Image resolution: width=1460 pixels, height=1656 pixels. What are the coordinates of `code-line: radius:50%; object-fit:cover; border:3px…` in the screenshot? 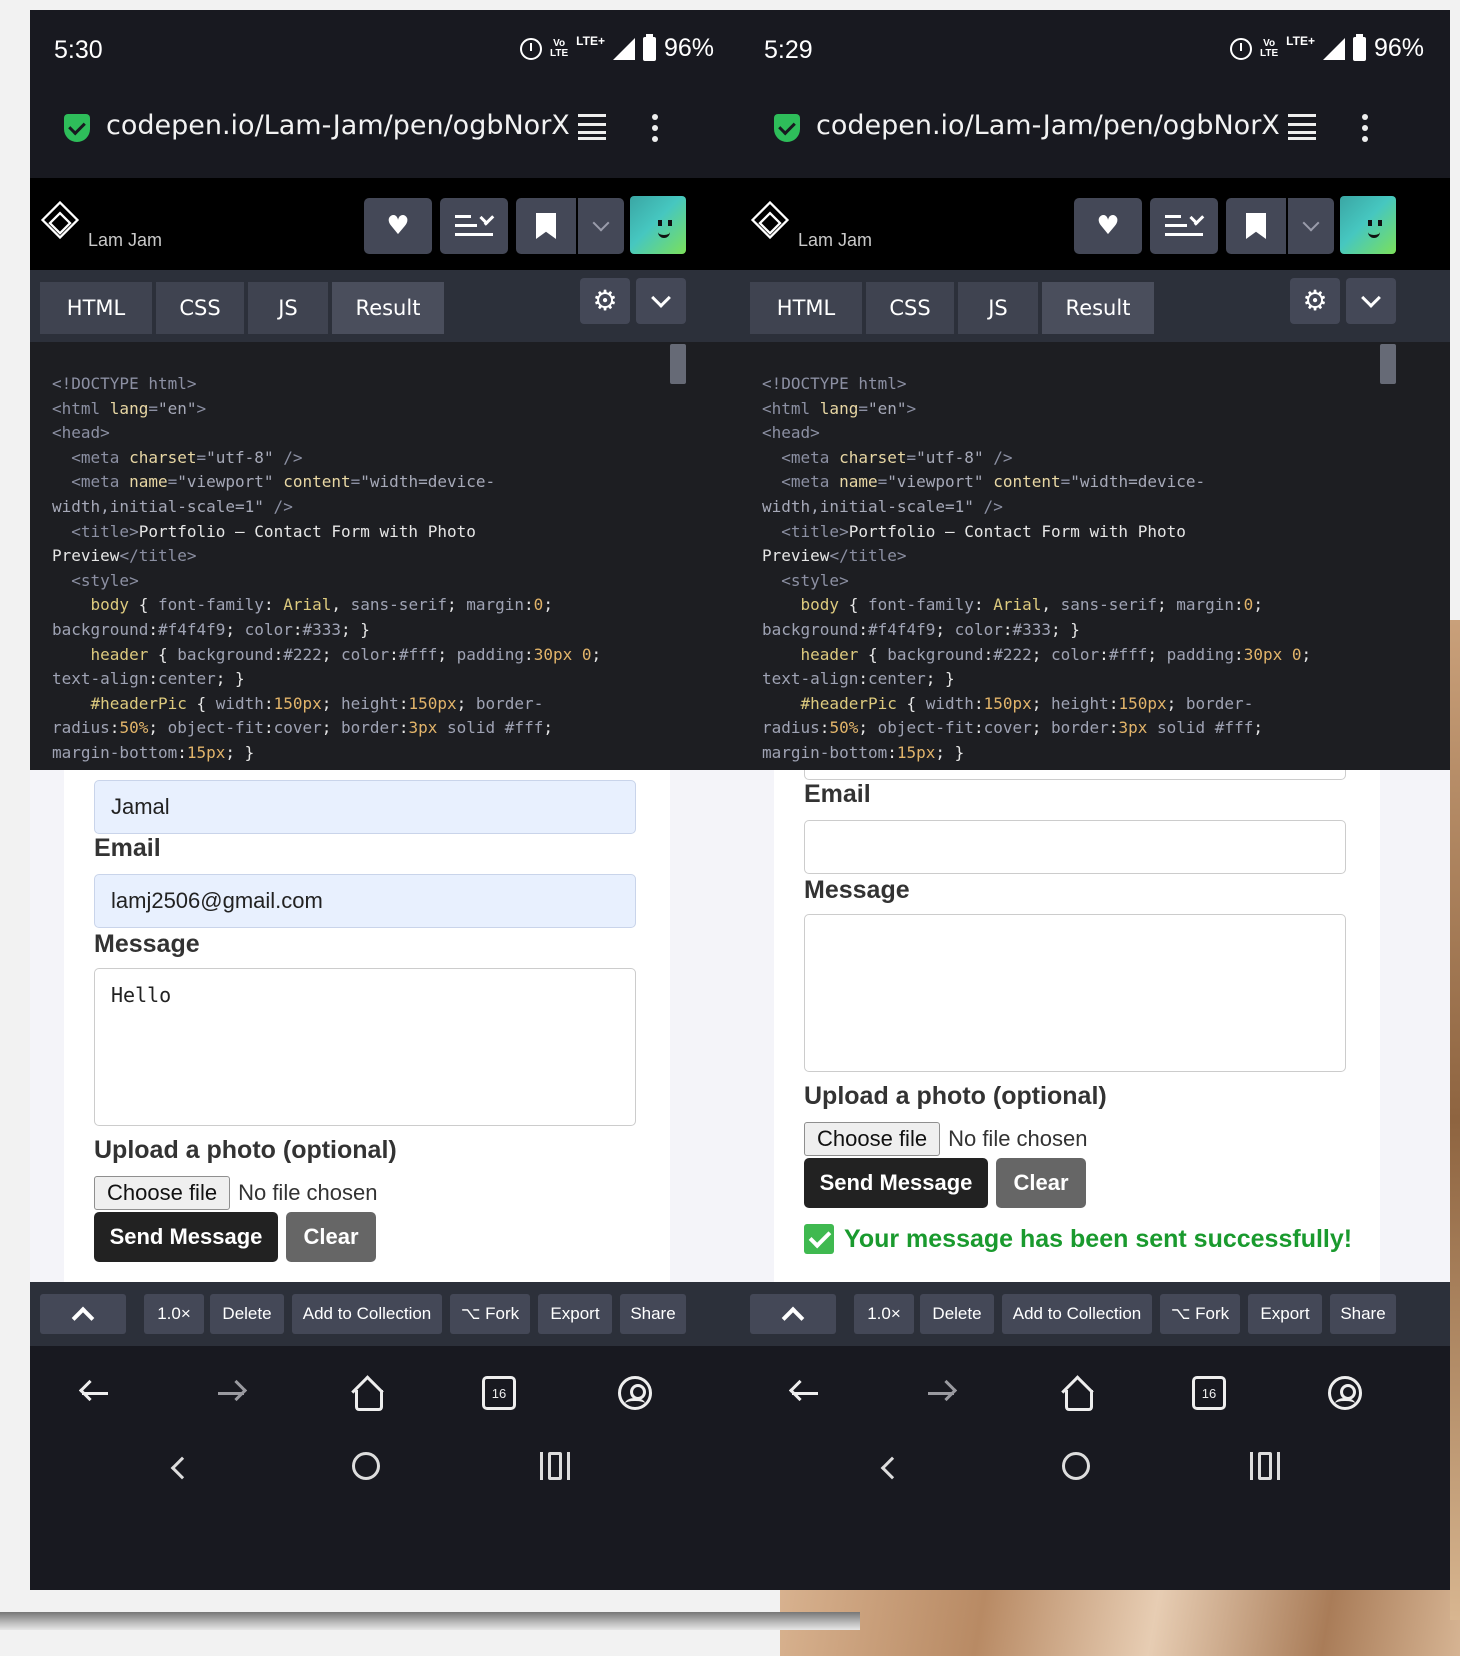 It's located at (1106, 728).